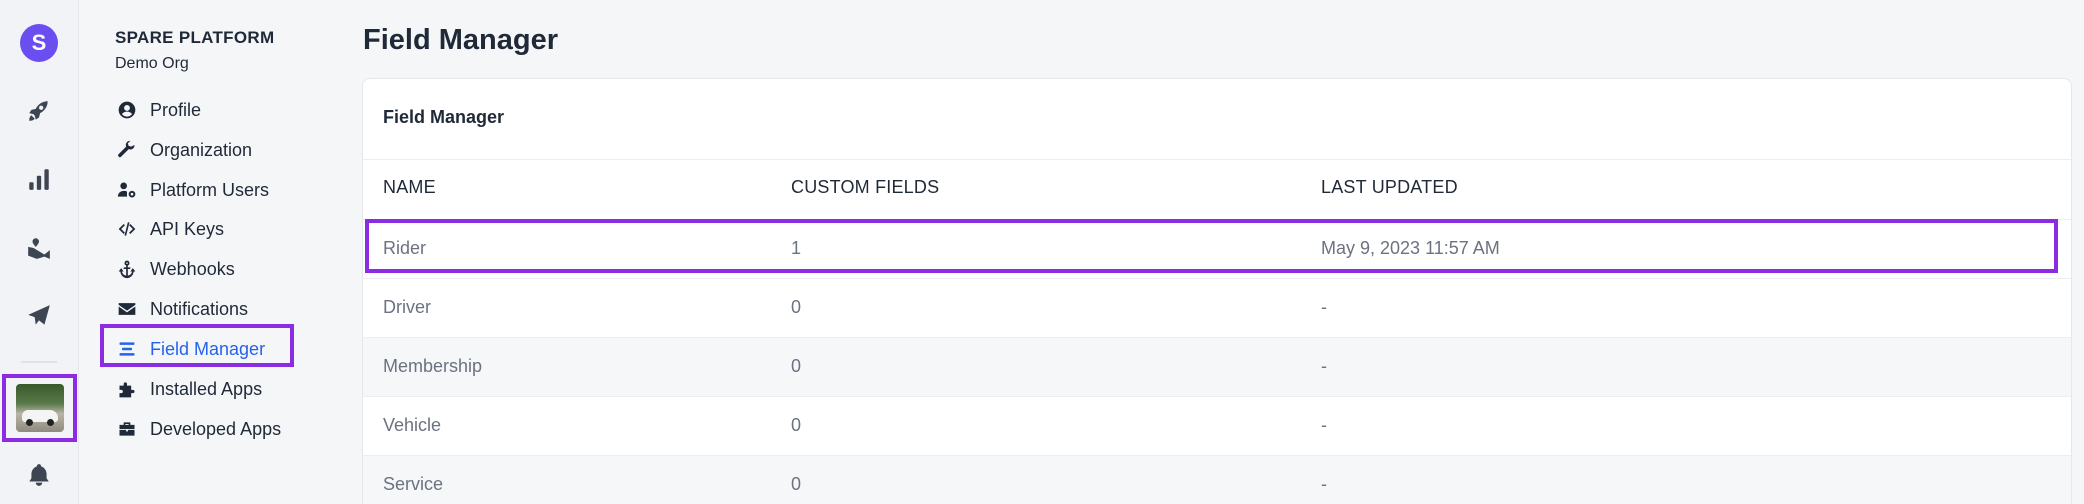  Describe the element at coordinates (127, 110) in the screenshot. I see `user-circle-icon` at that location.